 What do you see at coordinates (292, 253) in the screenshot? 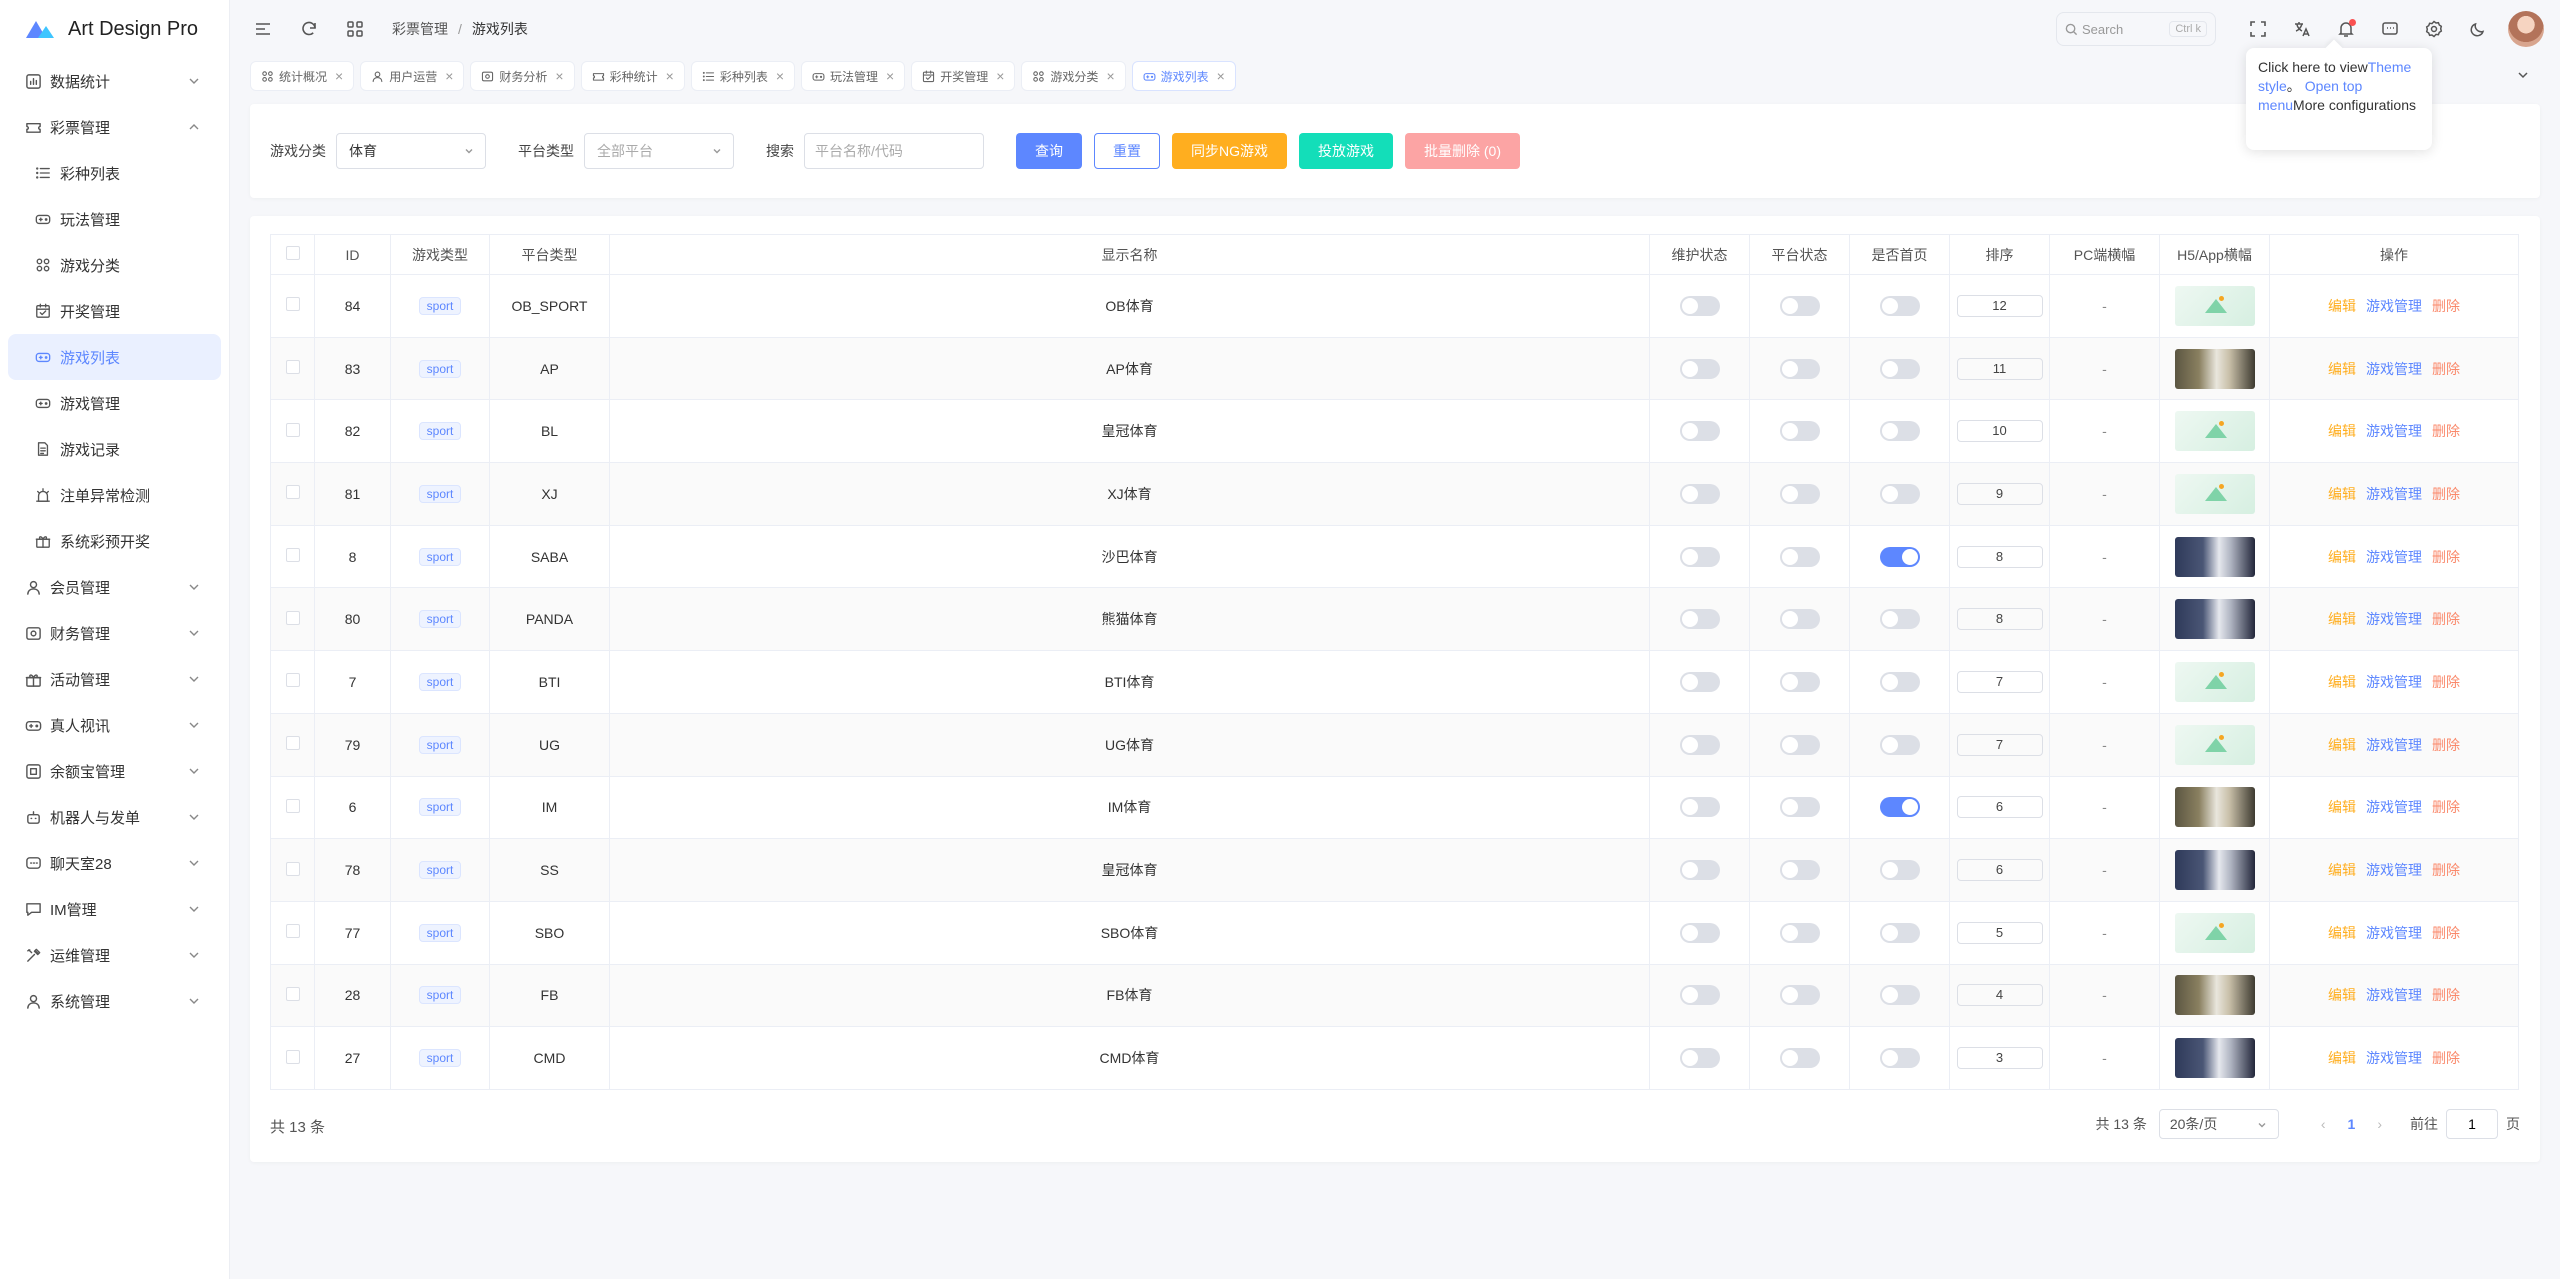
I see `select-all-checkbox` at bounding box center [292, 253].